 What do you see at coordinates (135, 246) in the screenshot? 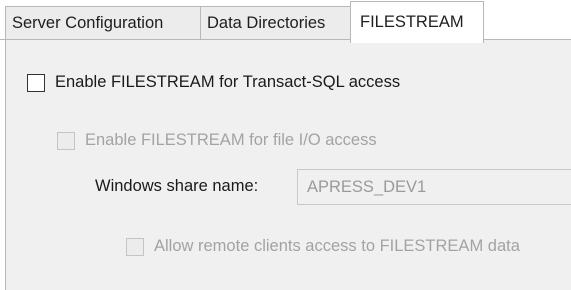
I see `remote-access-checkbox` at bounding box center [135, 246].